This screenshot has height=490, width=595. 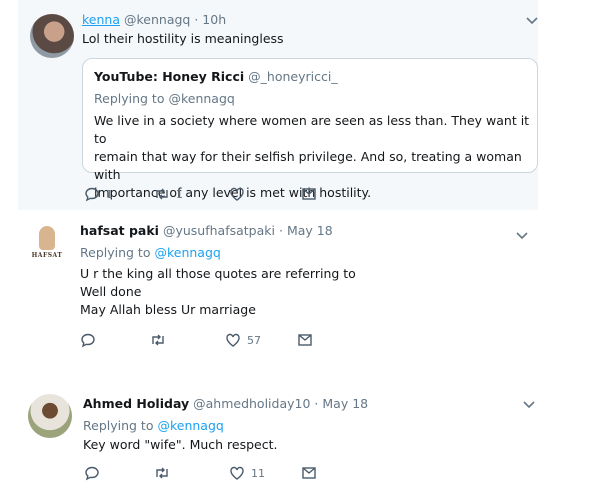 I want to click on tweet-header: kenna @kennagq · 10h, so click(x=154, y=19).